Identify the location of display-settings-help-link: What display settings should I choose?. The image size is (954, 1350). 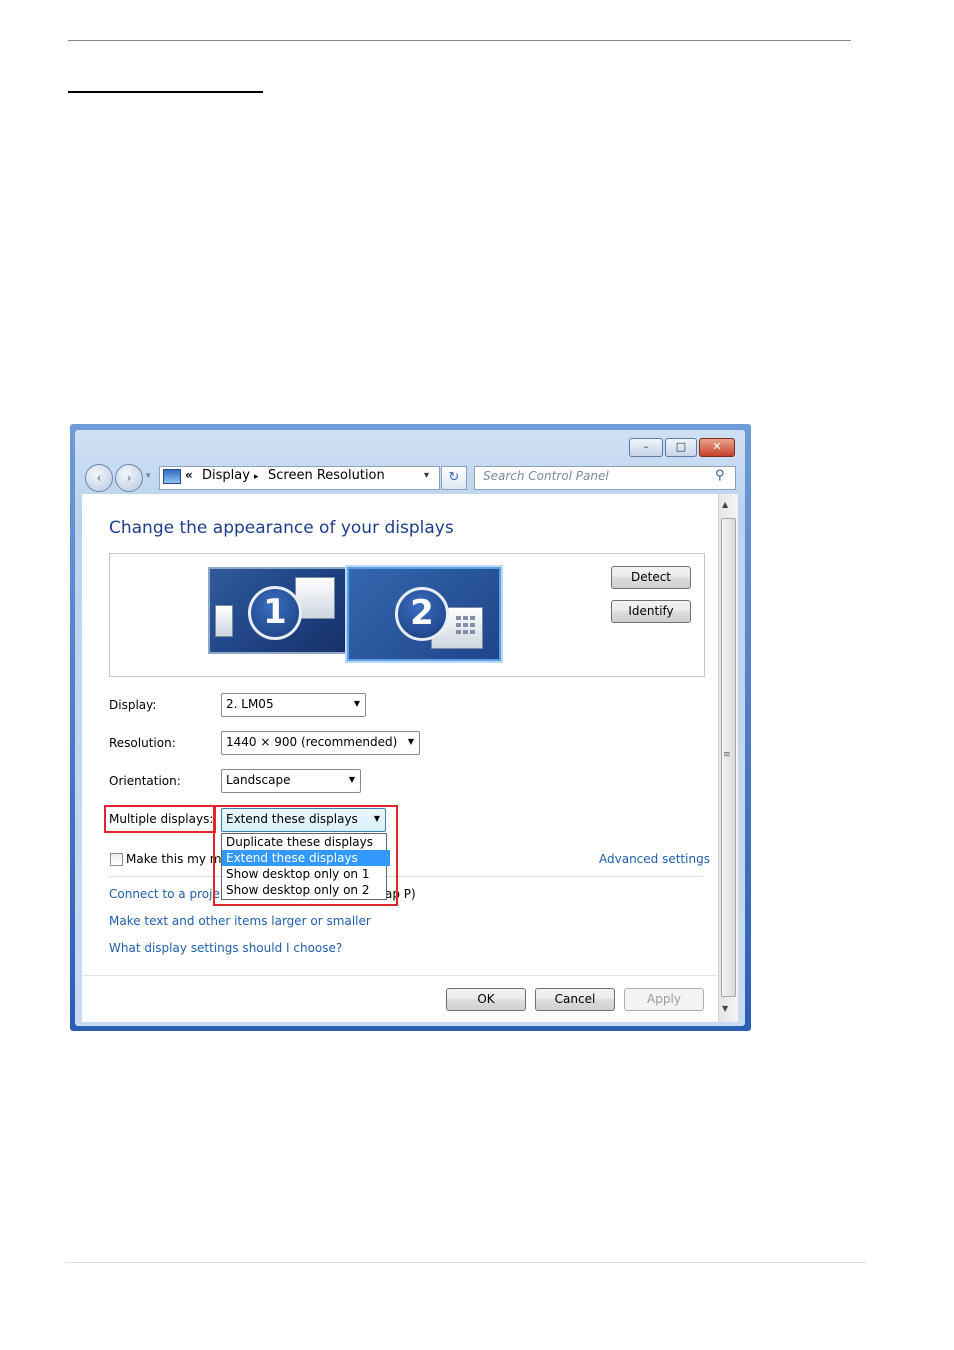
(225, 948).